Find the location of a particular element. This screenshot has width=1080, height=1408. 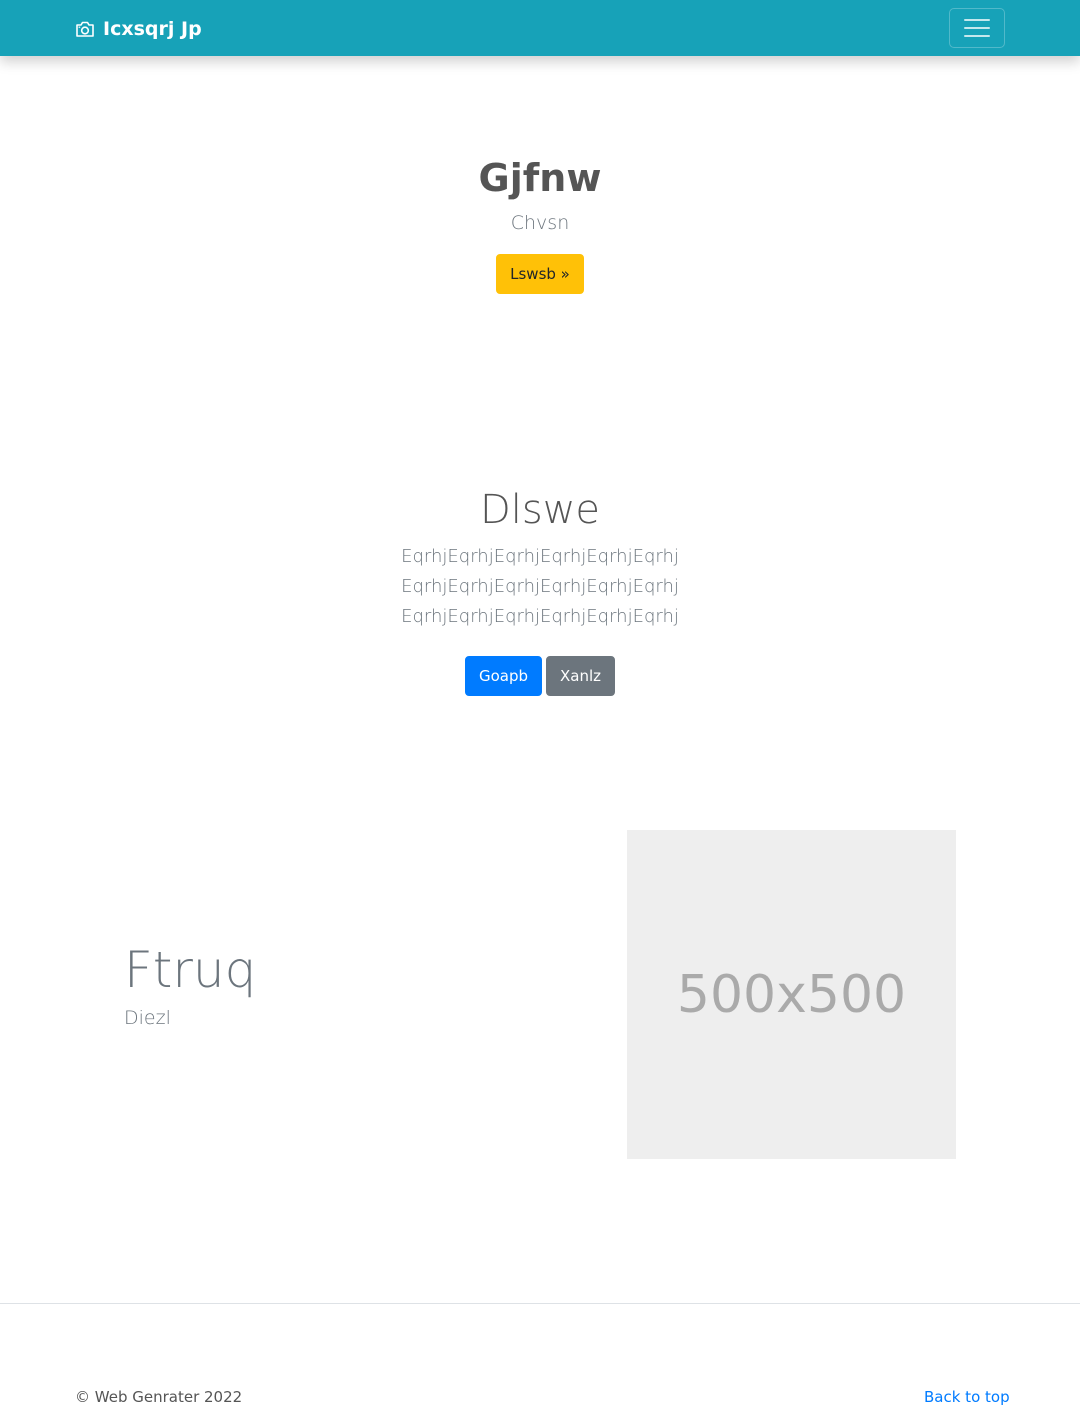

hero-section: Gjfnw Chvsn Lswsb » is located at coordinates (540, 222).